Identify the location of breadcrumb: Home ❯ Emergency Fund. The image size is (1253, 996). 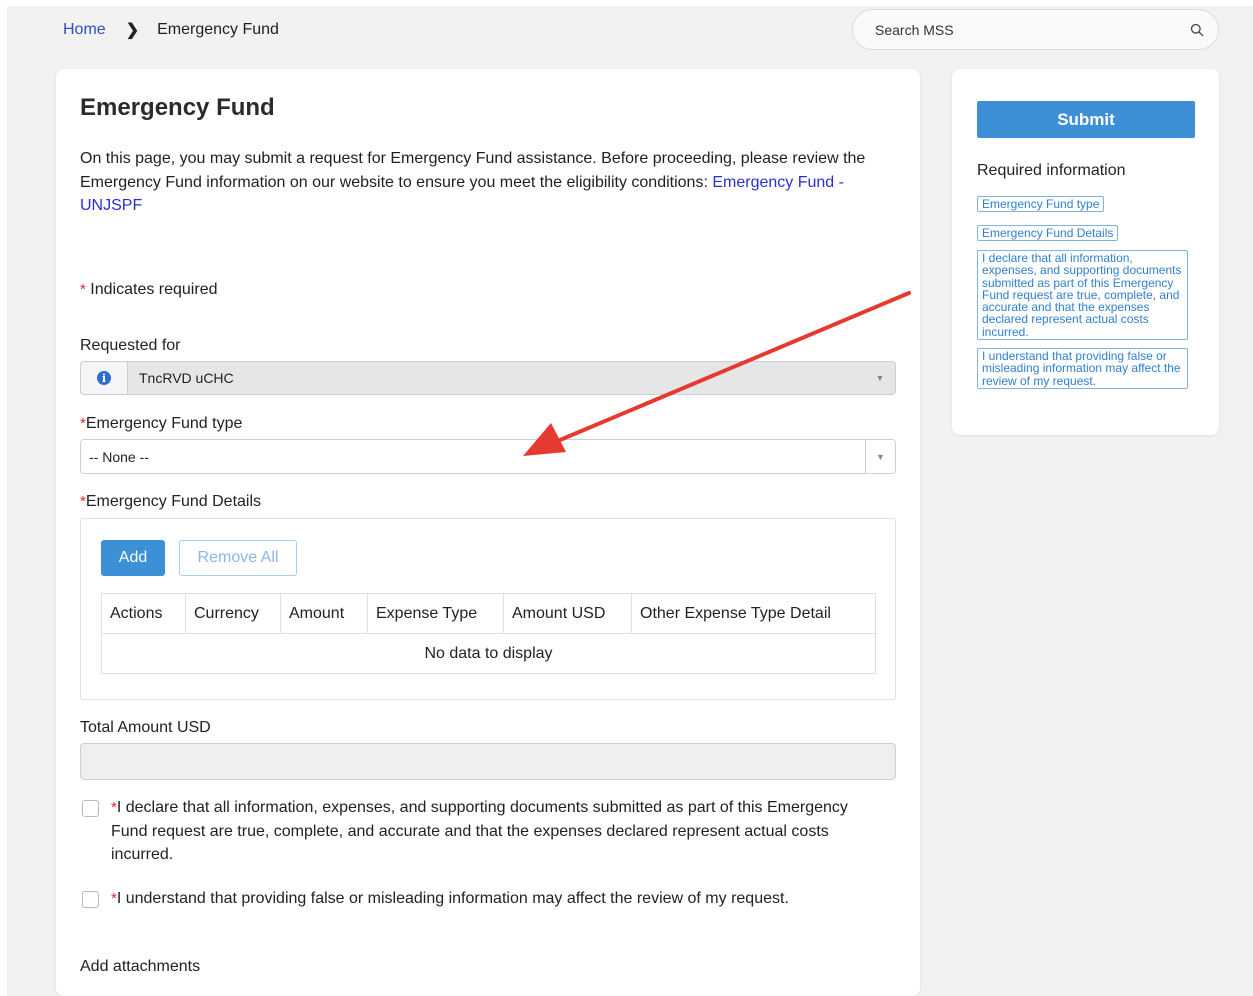
(171, 30).